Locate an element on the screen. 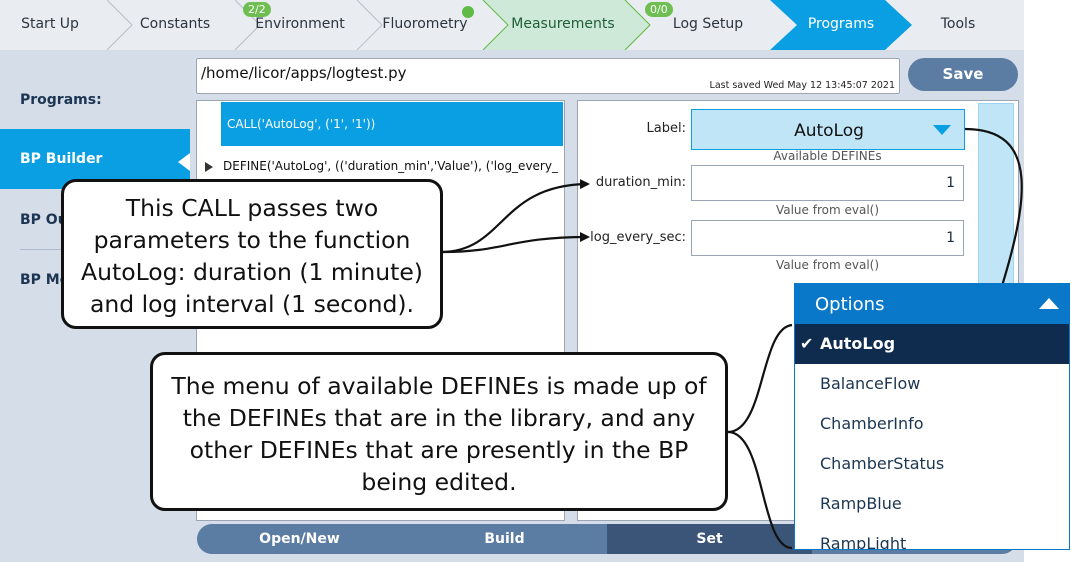 This screenshot has height=562, width=1071. label-field-label: Label: is located at coordinates (666, 128).